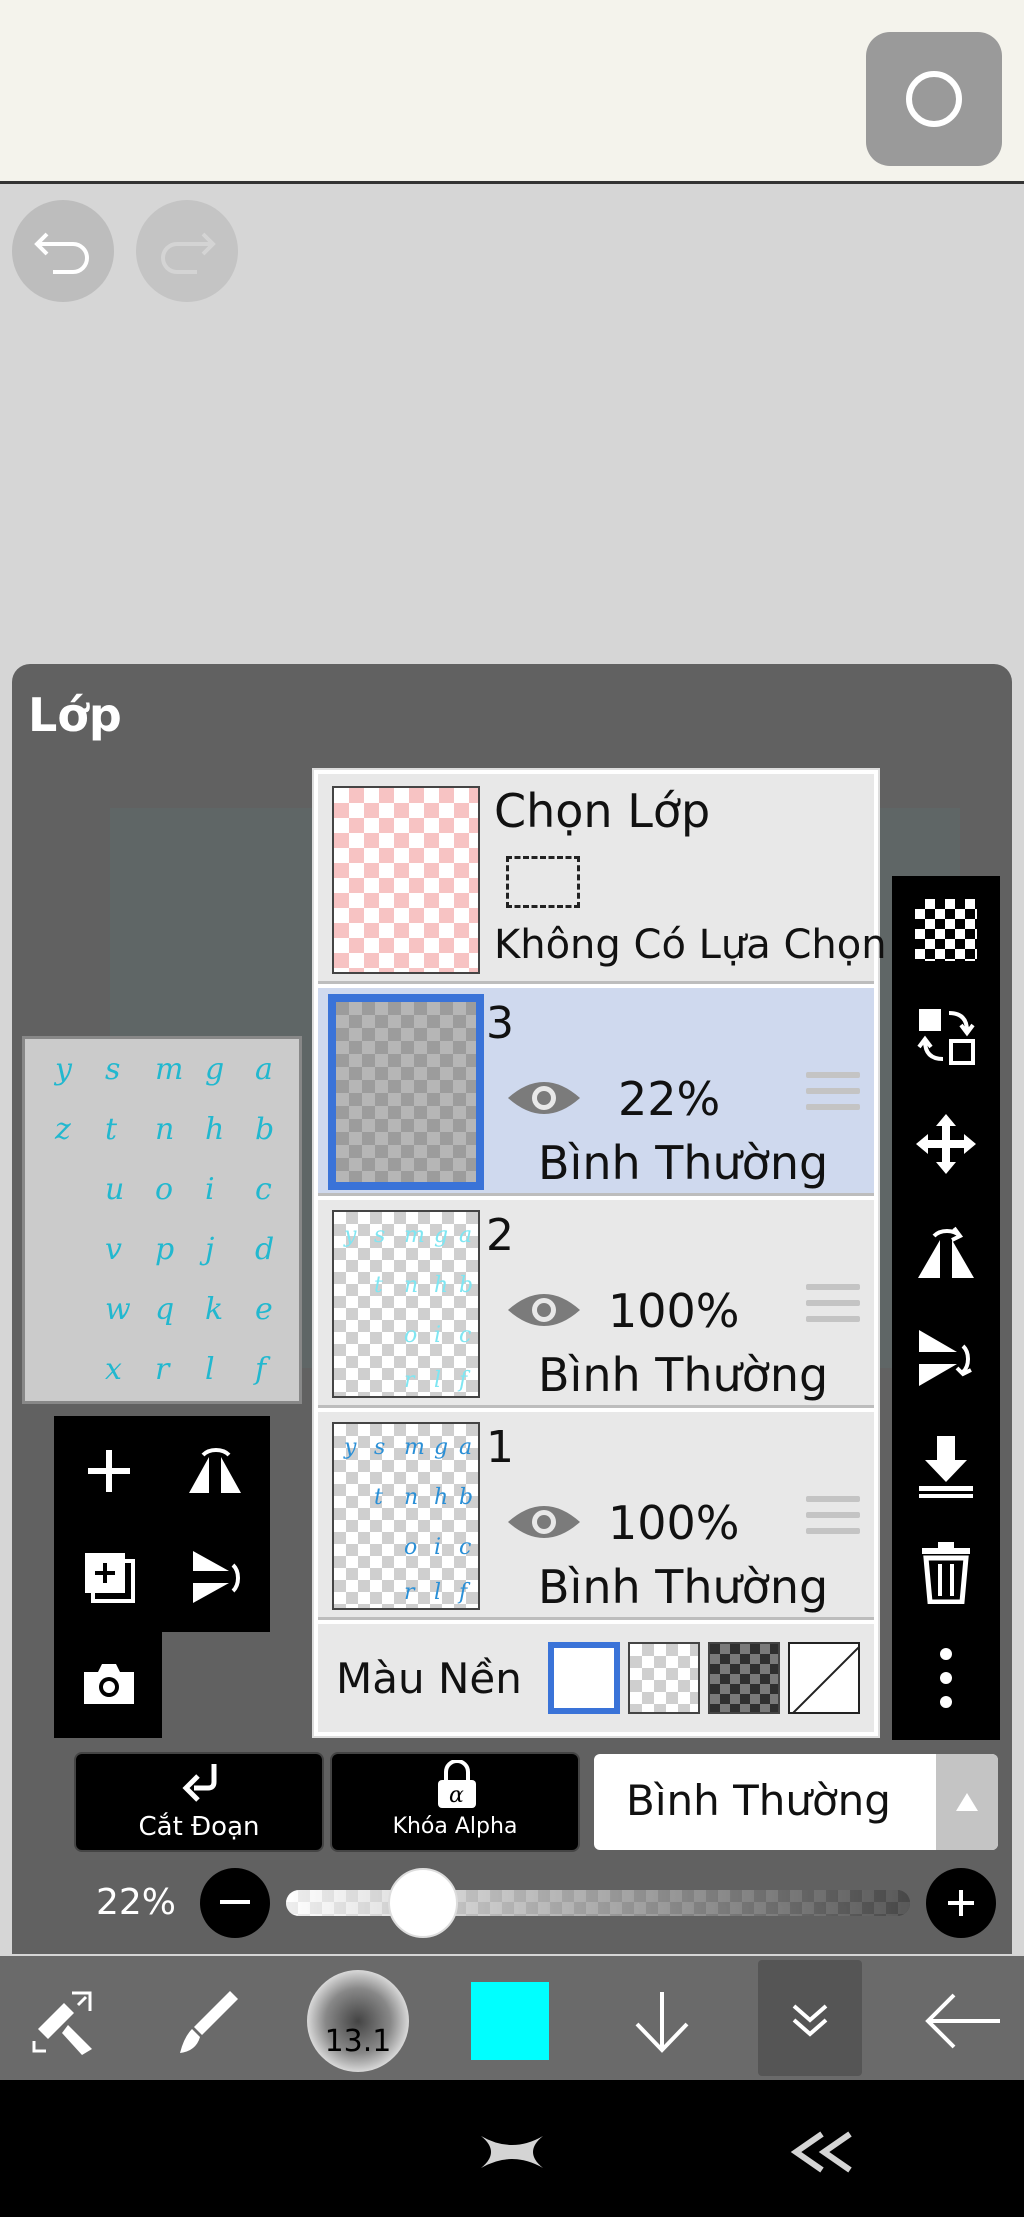 This screenshot has width=1024, height=2217. I want to click on opacity-slider-thumb, so click(423, 1903).